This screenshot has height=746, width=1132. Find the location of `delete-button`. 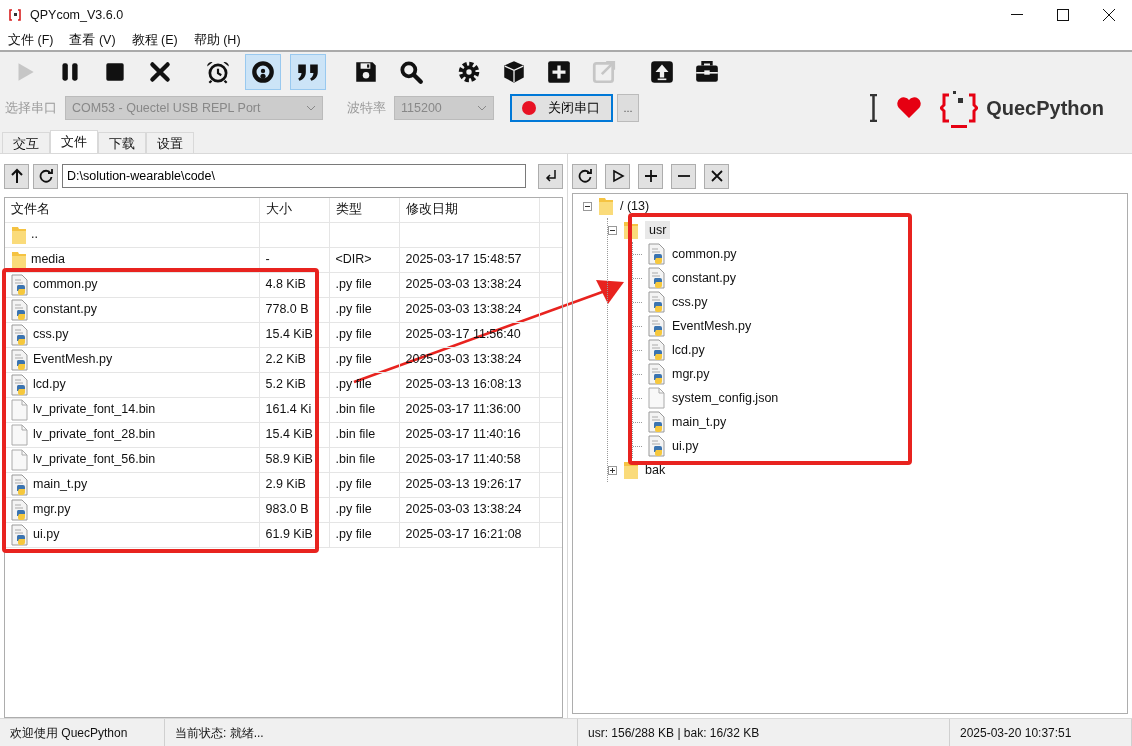

delete-button is located at coordinates (716, 176).